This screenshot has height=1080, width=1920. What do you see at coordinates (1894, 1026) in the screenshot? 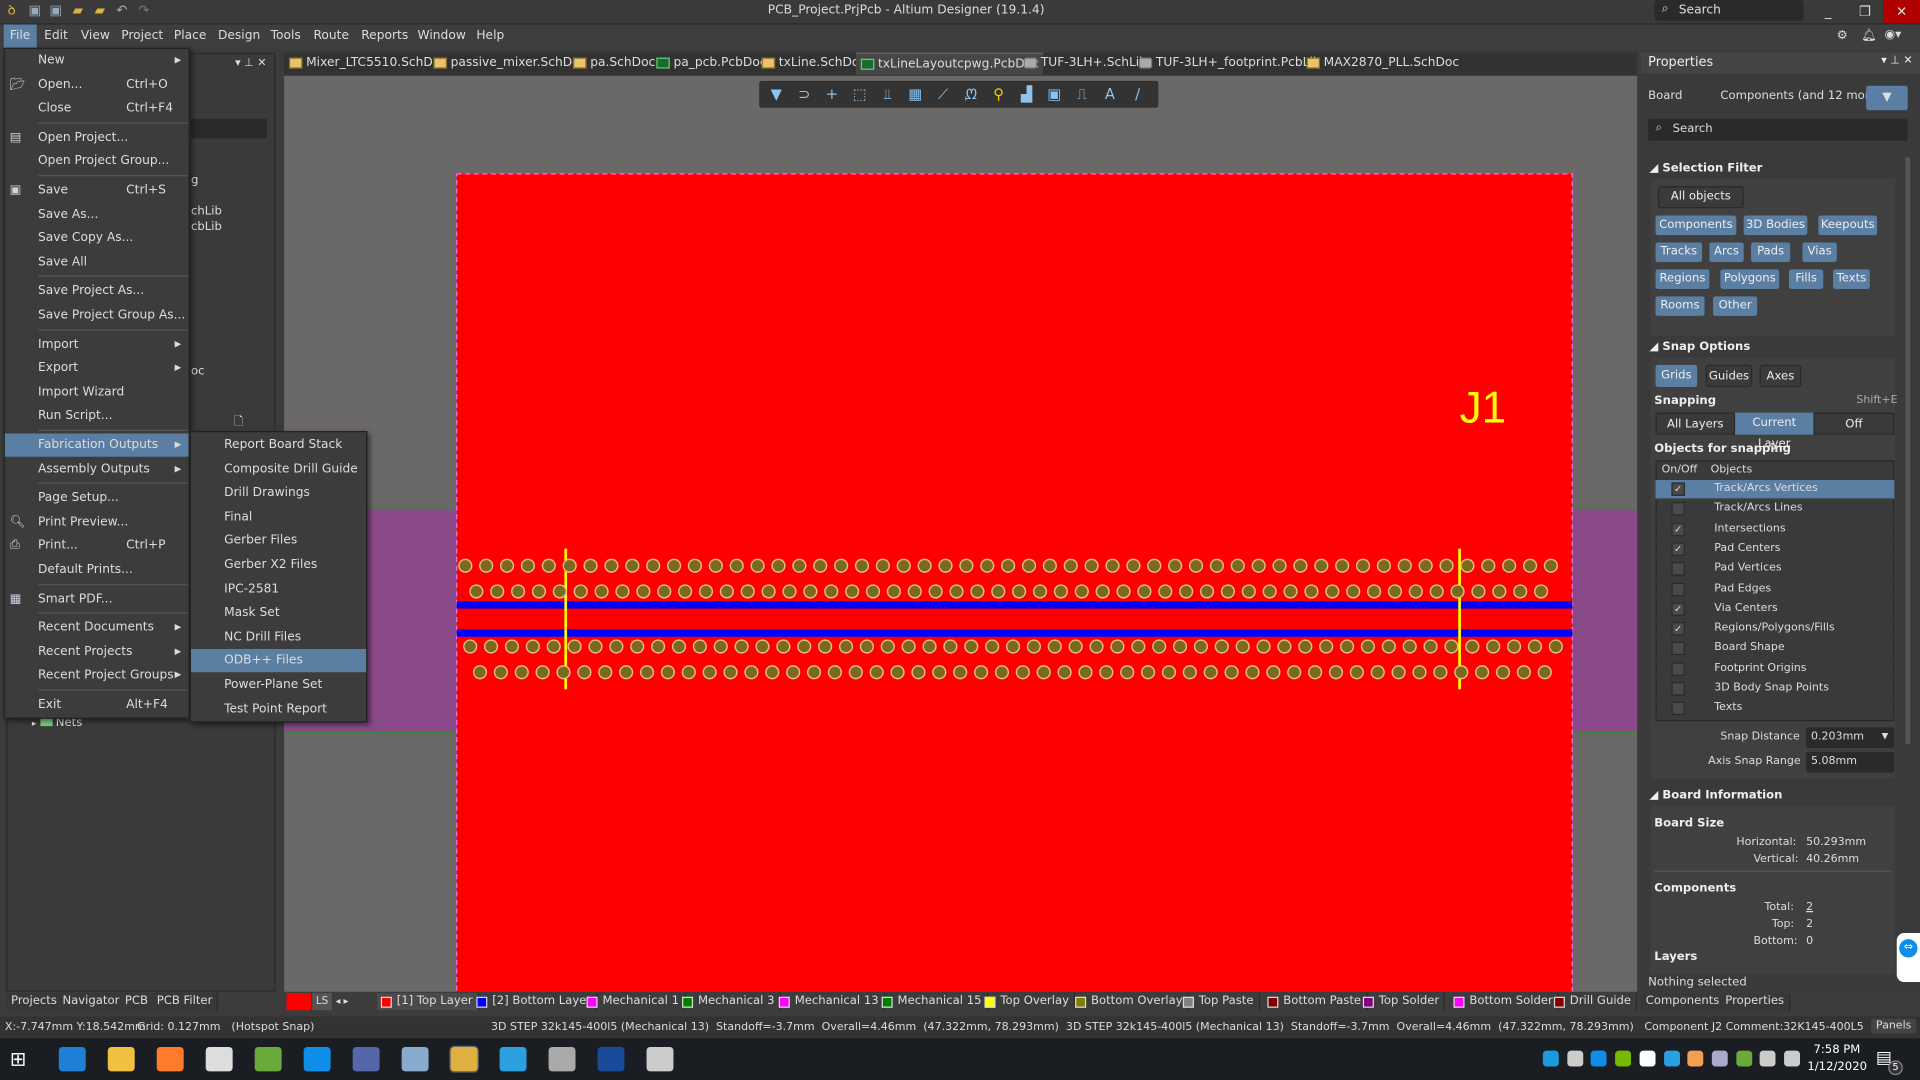
I see `panels-button: Panels` at bounding box center [1894, 1026].